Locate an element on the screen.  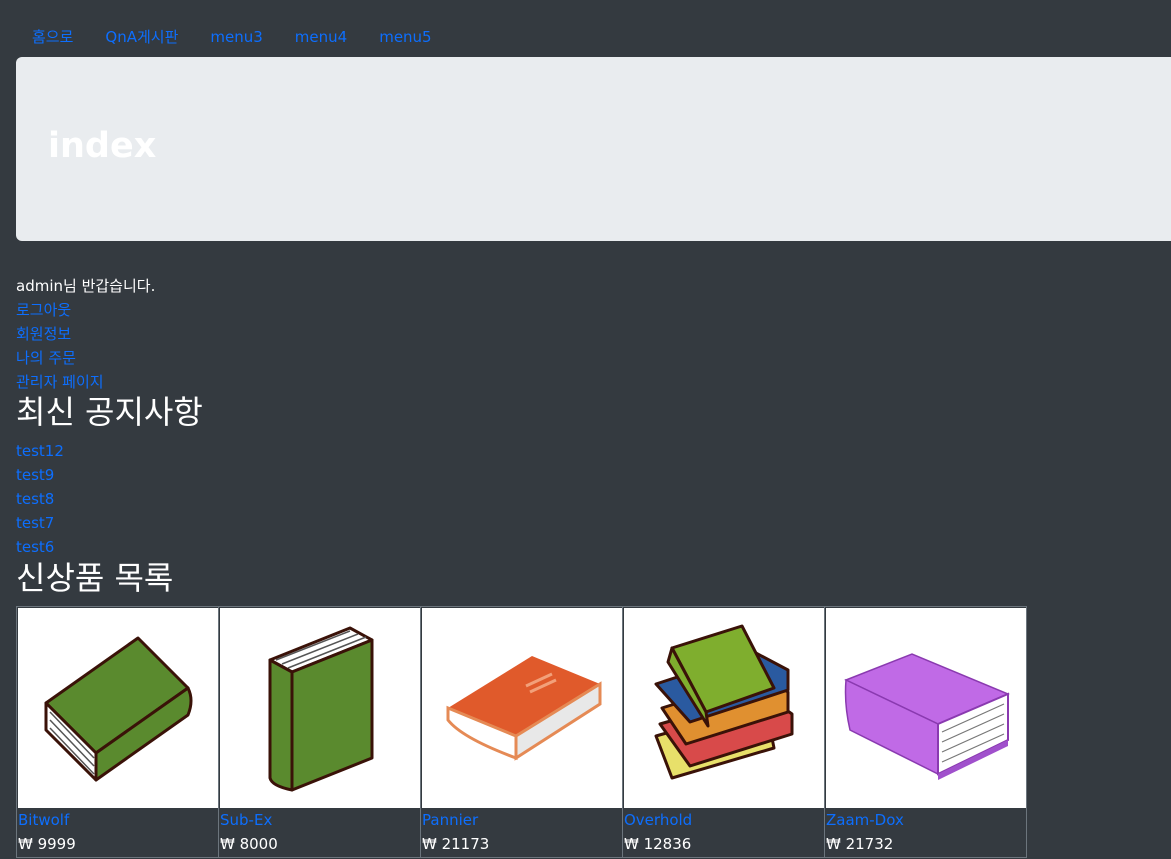
notice-list: test12 test9 test8 test7 test6 is located at coordinates (40, 499).